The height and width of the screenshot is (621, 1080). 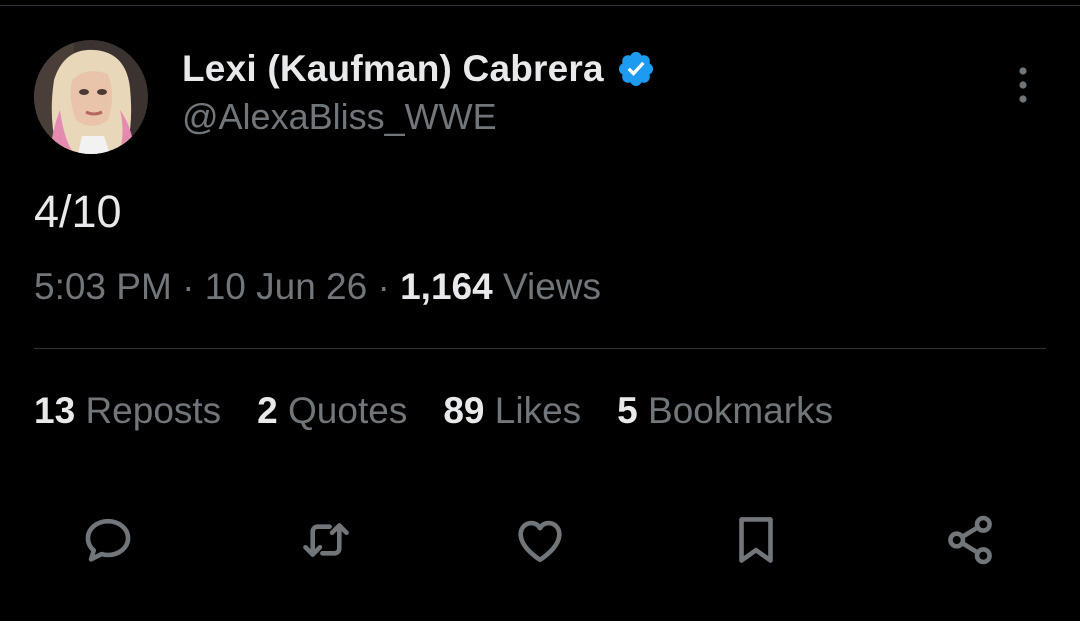 I want to click on more-options-icon, so click(x=1023, y=86).